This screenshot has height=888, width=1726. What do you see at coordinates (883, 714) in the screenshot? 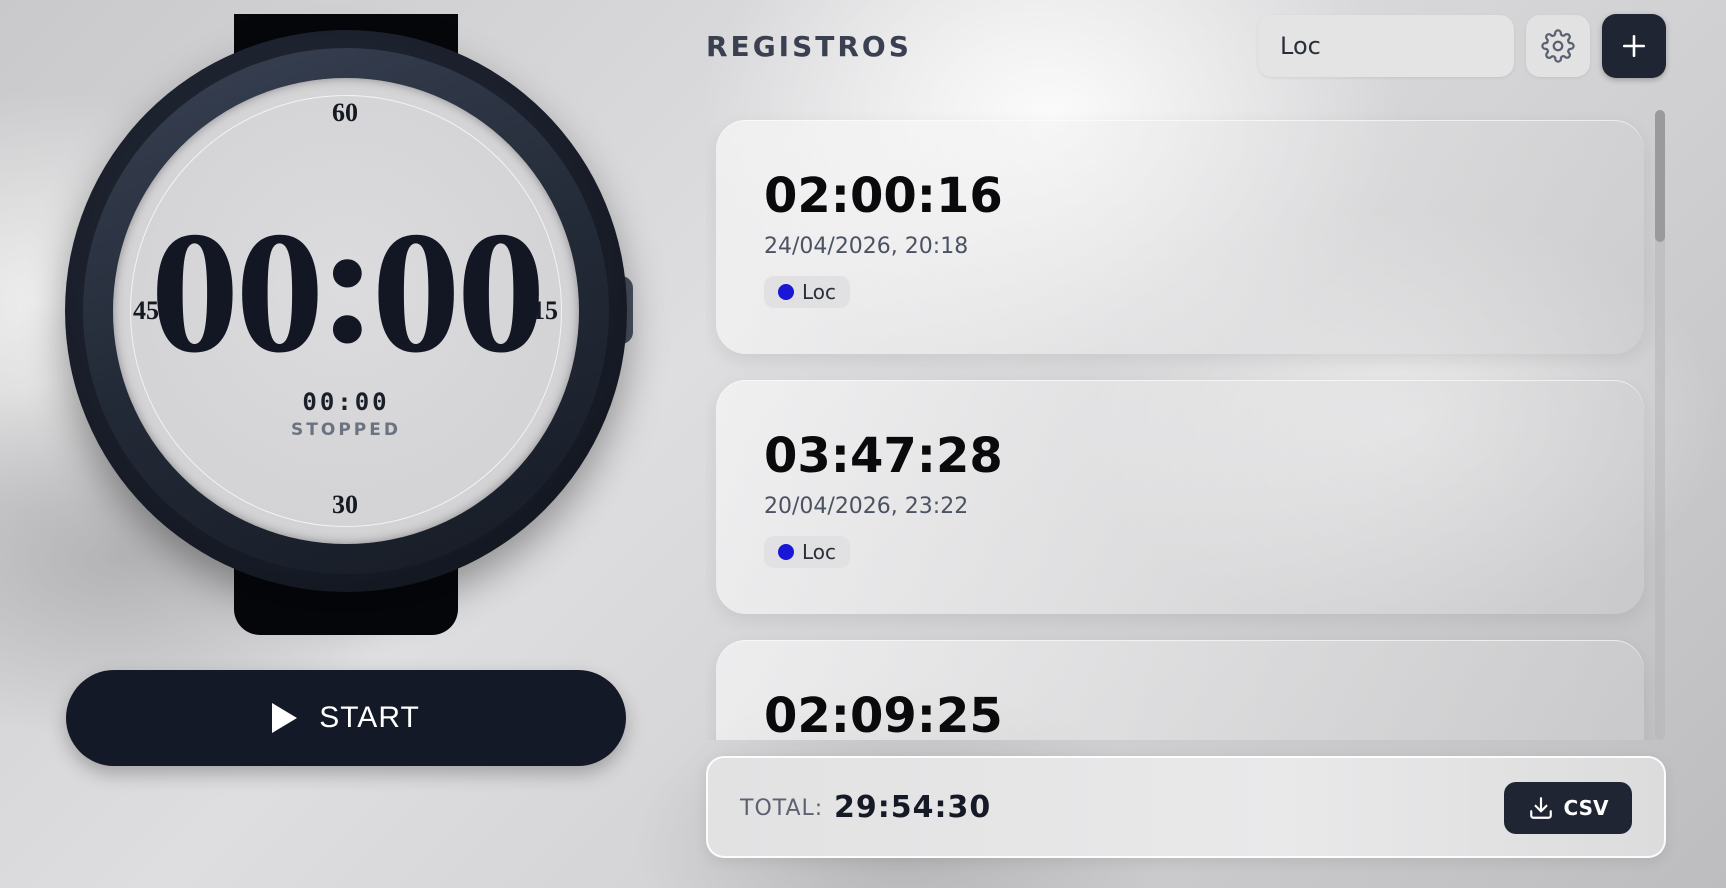
I see `record-duration: 02:09:25` at bounding box center [883, 714].